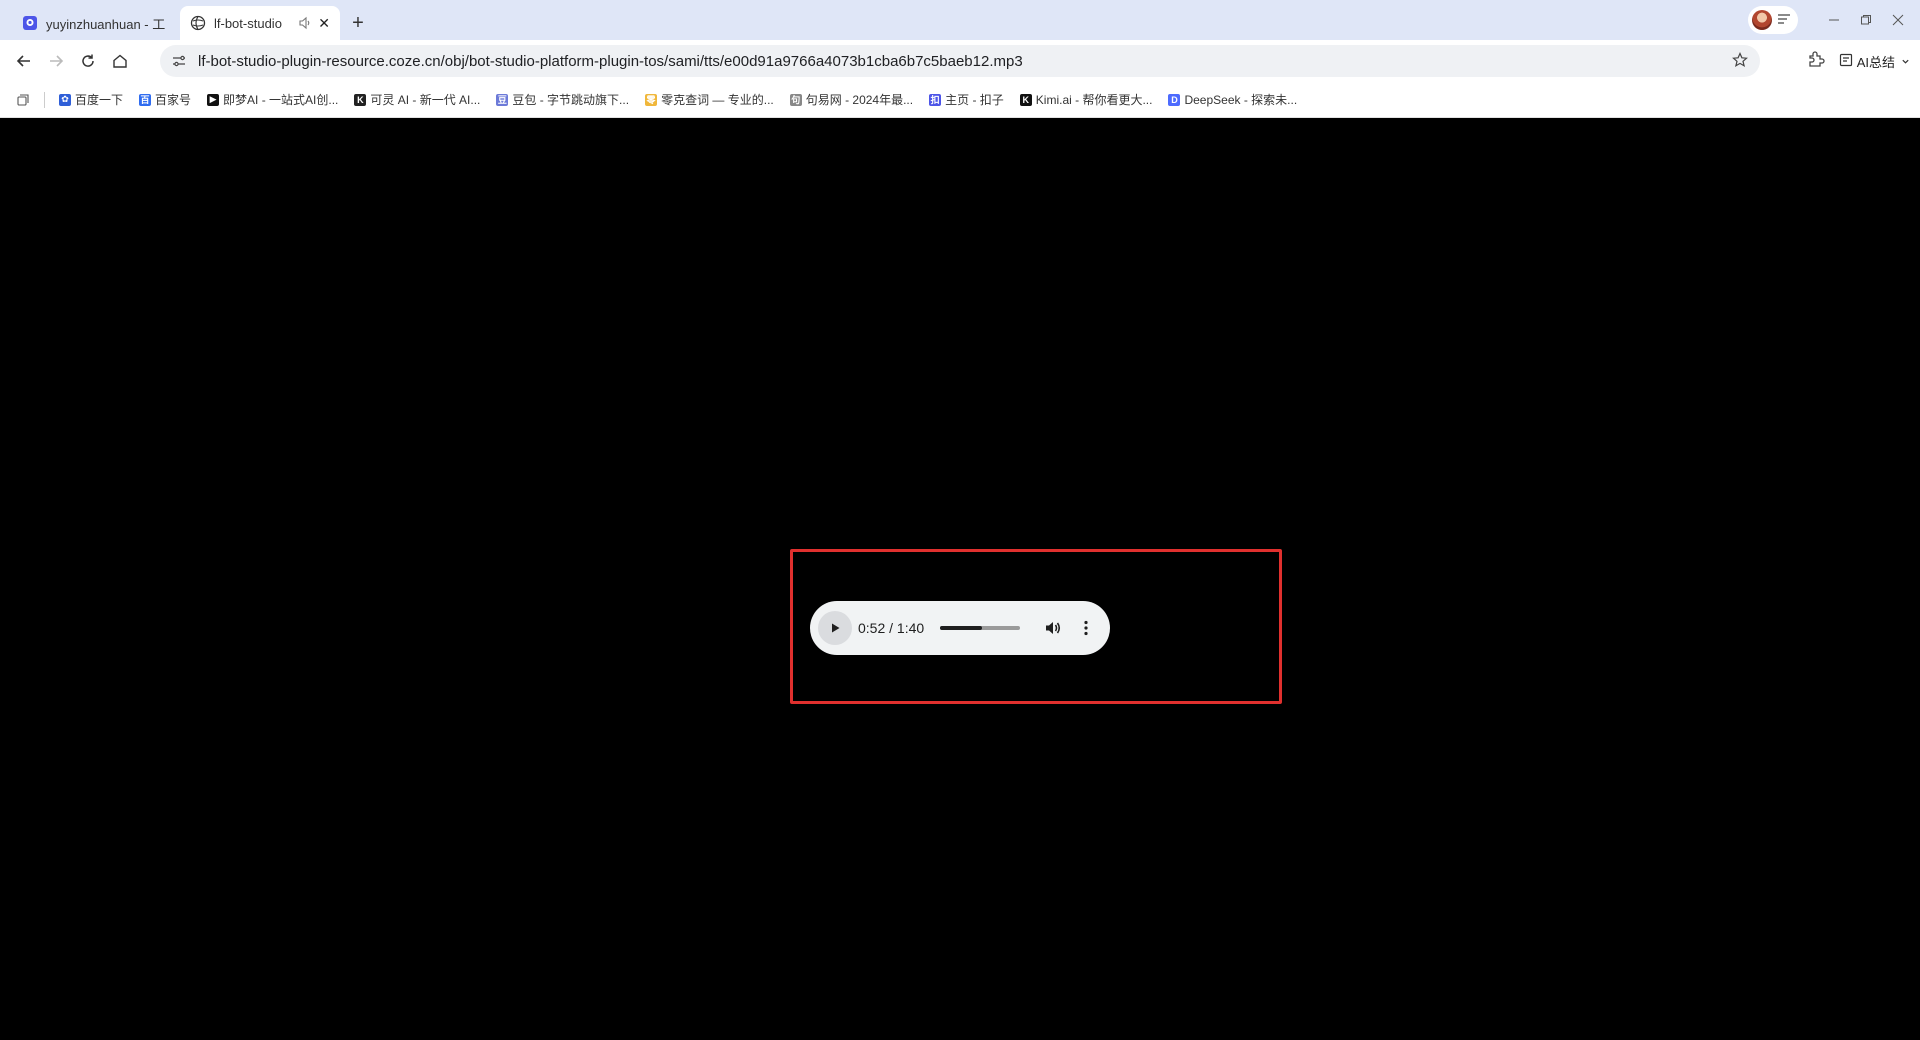 Image resolution: width=1920 pixels, height=1040 pixels. Describe the element at coordinates (106, 24) in the screenshot. I see `tab-title: yuyinzhuanhuan - 工` at that location.